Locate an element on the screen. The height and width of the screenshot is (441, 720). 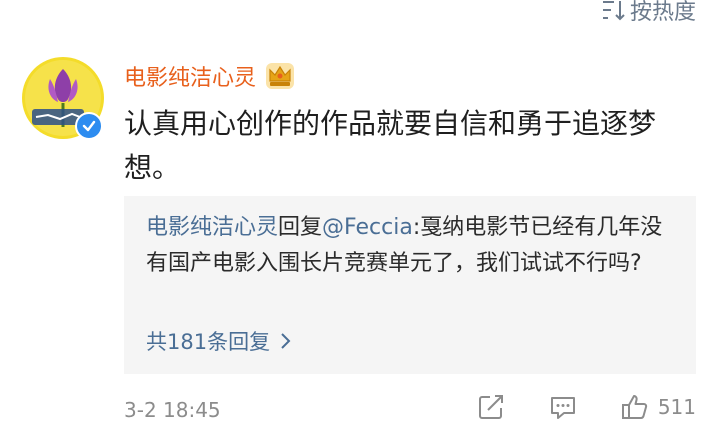
reply-word: 回复 is located at coordinates (300, 227).